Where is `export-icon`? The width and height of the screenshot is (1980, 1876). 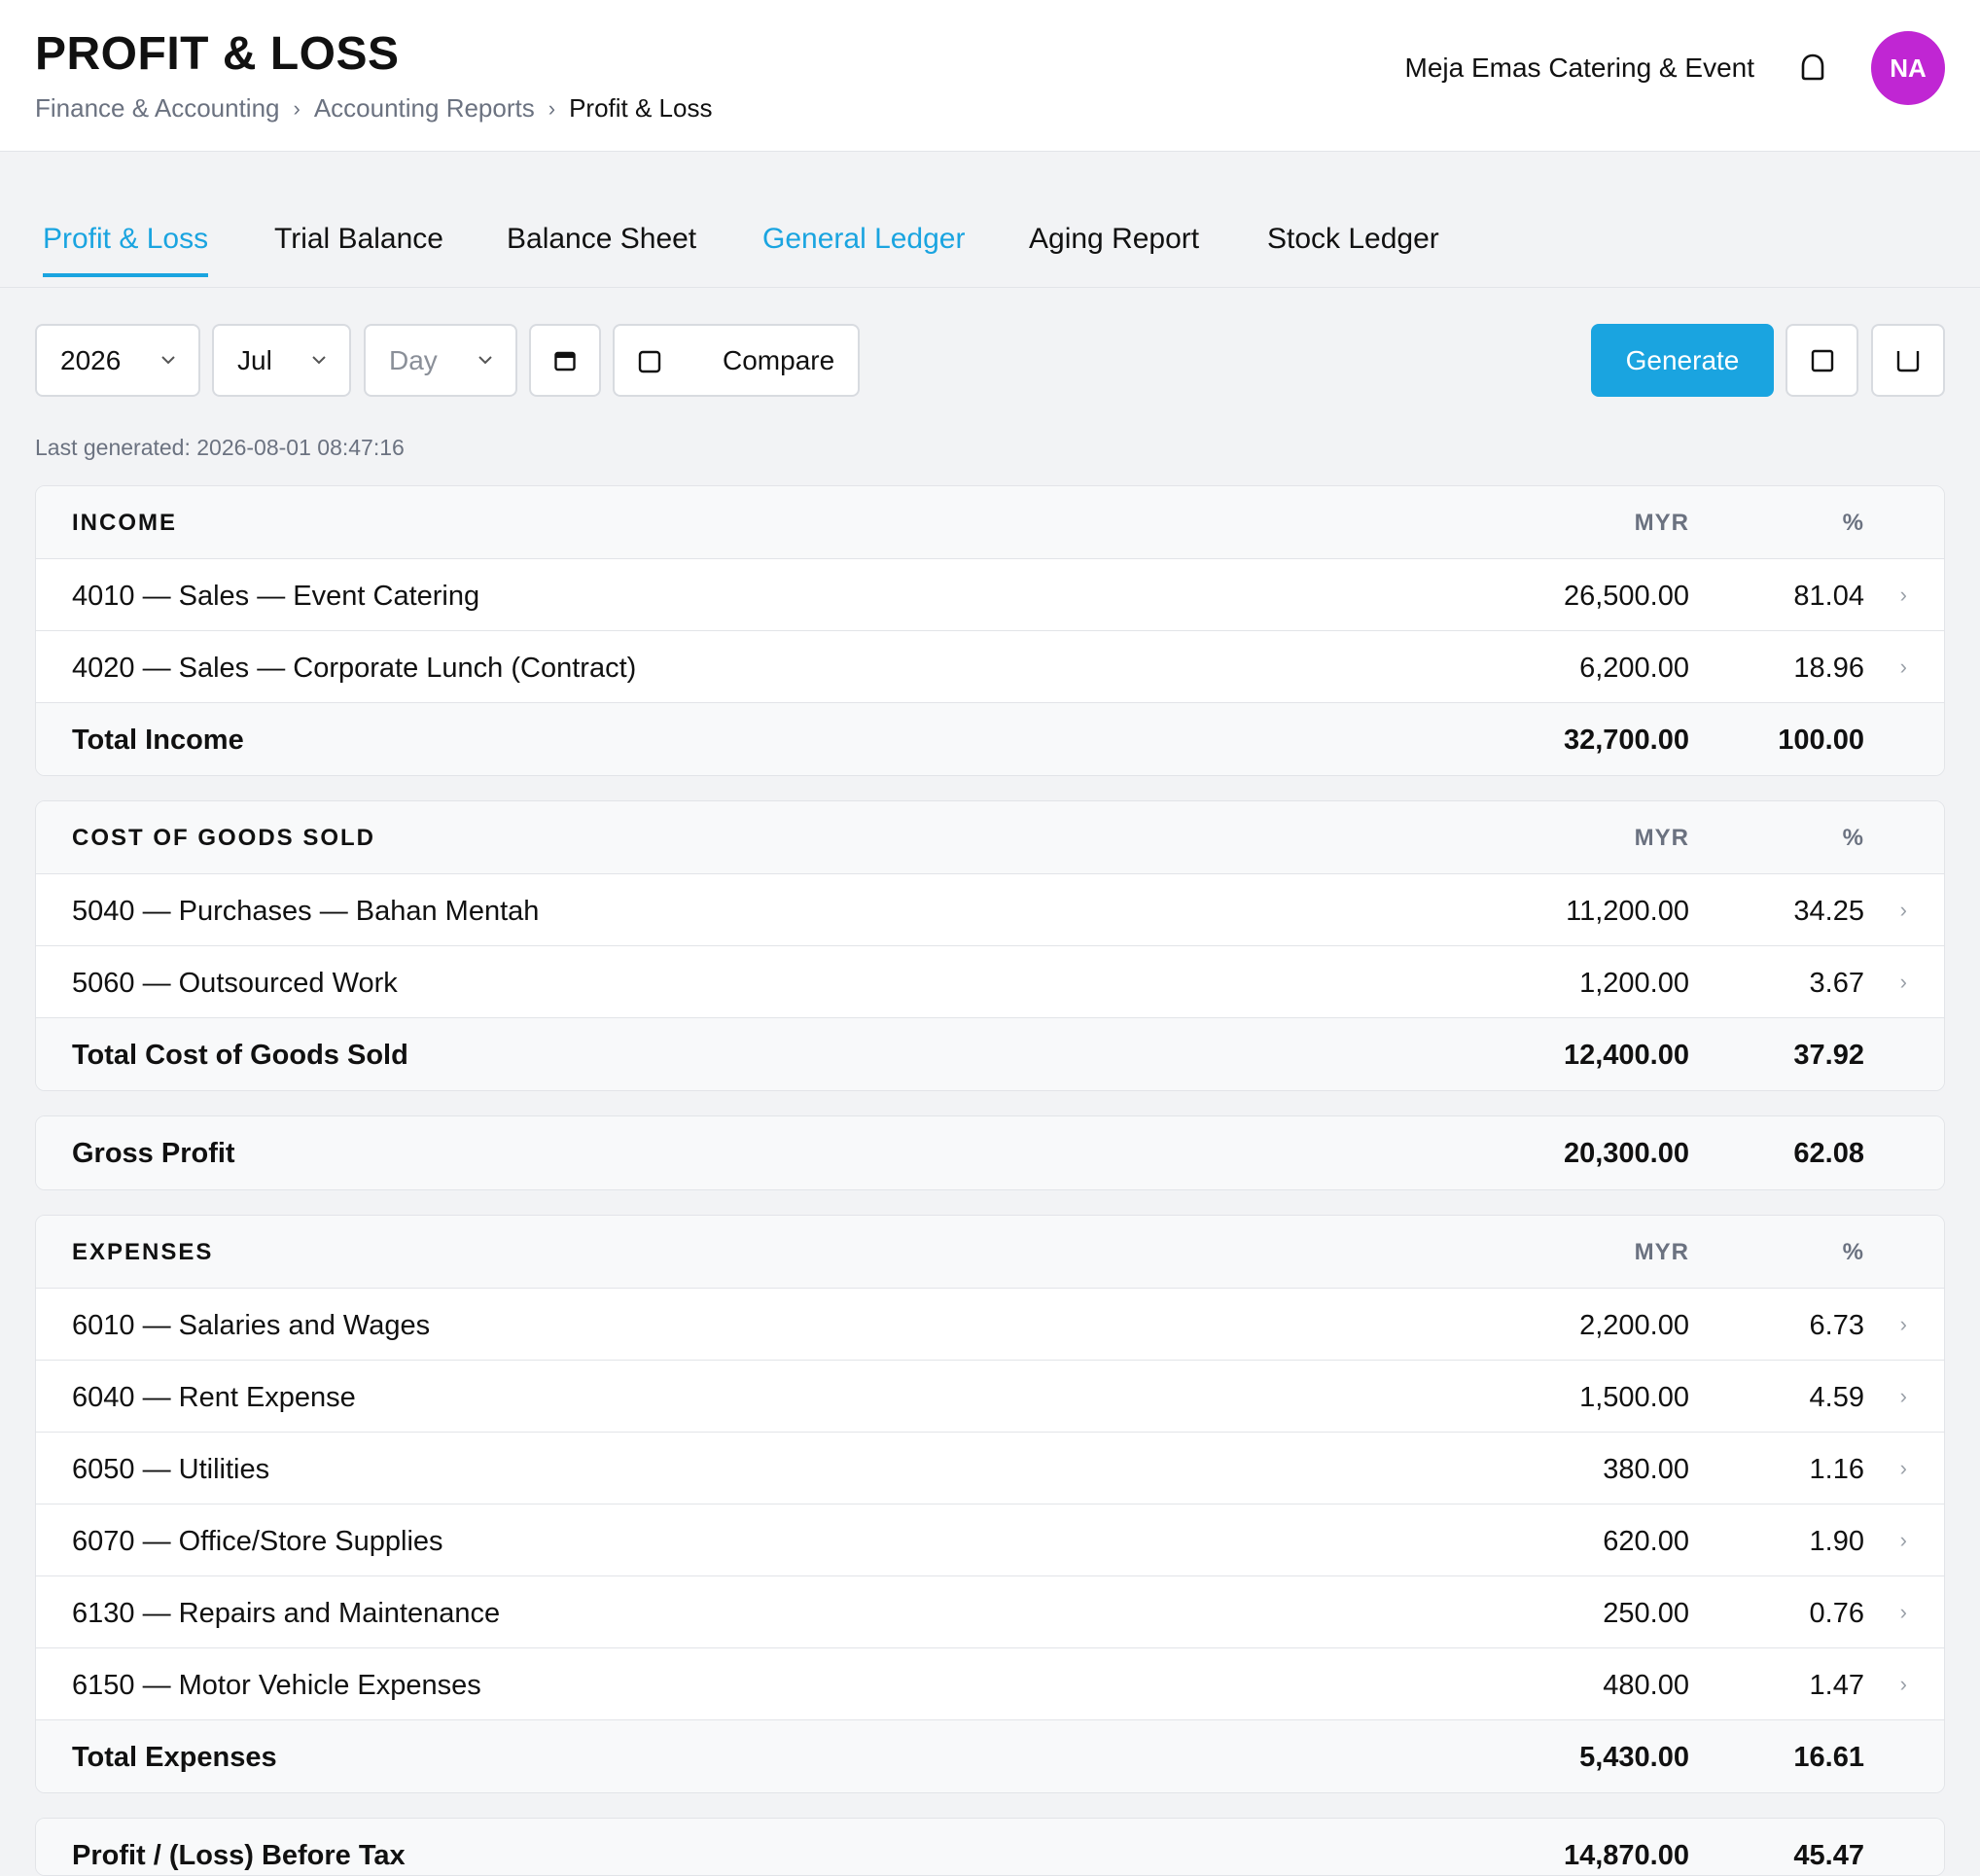
export-icon is located at coordinates (1822, 360).